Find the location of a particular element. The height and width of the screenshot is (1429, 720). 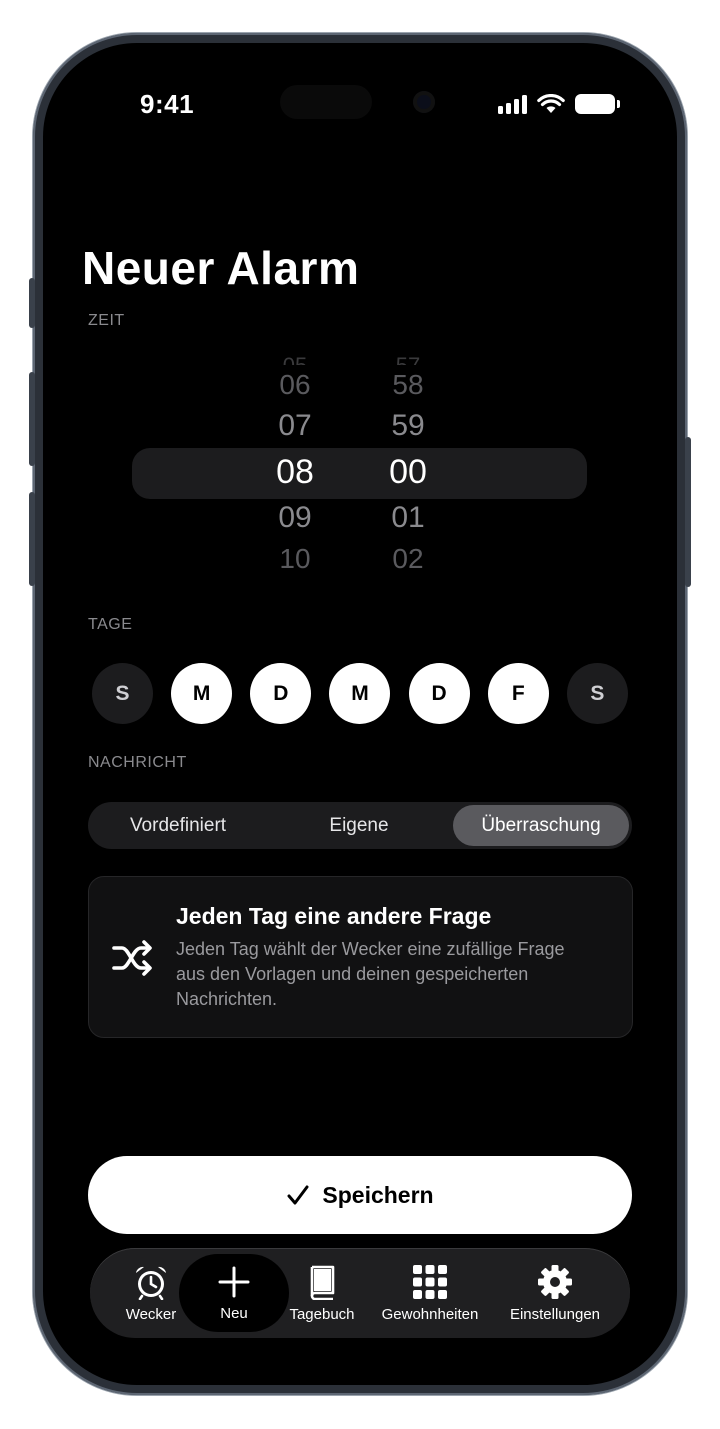

hour-option: 06 is located at coordinates (295, 384).